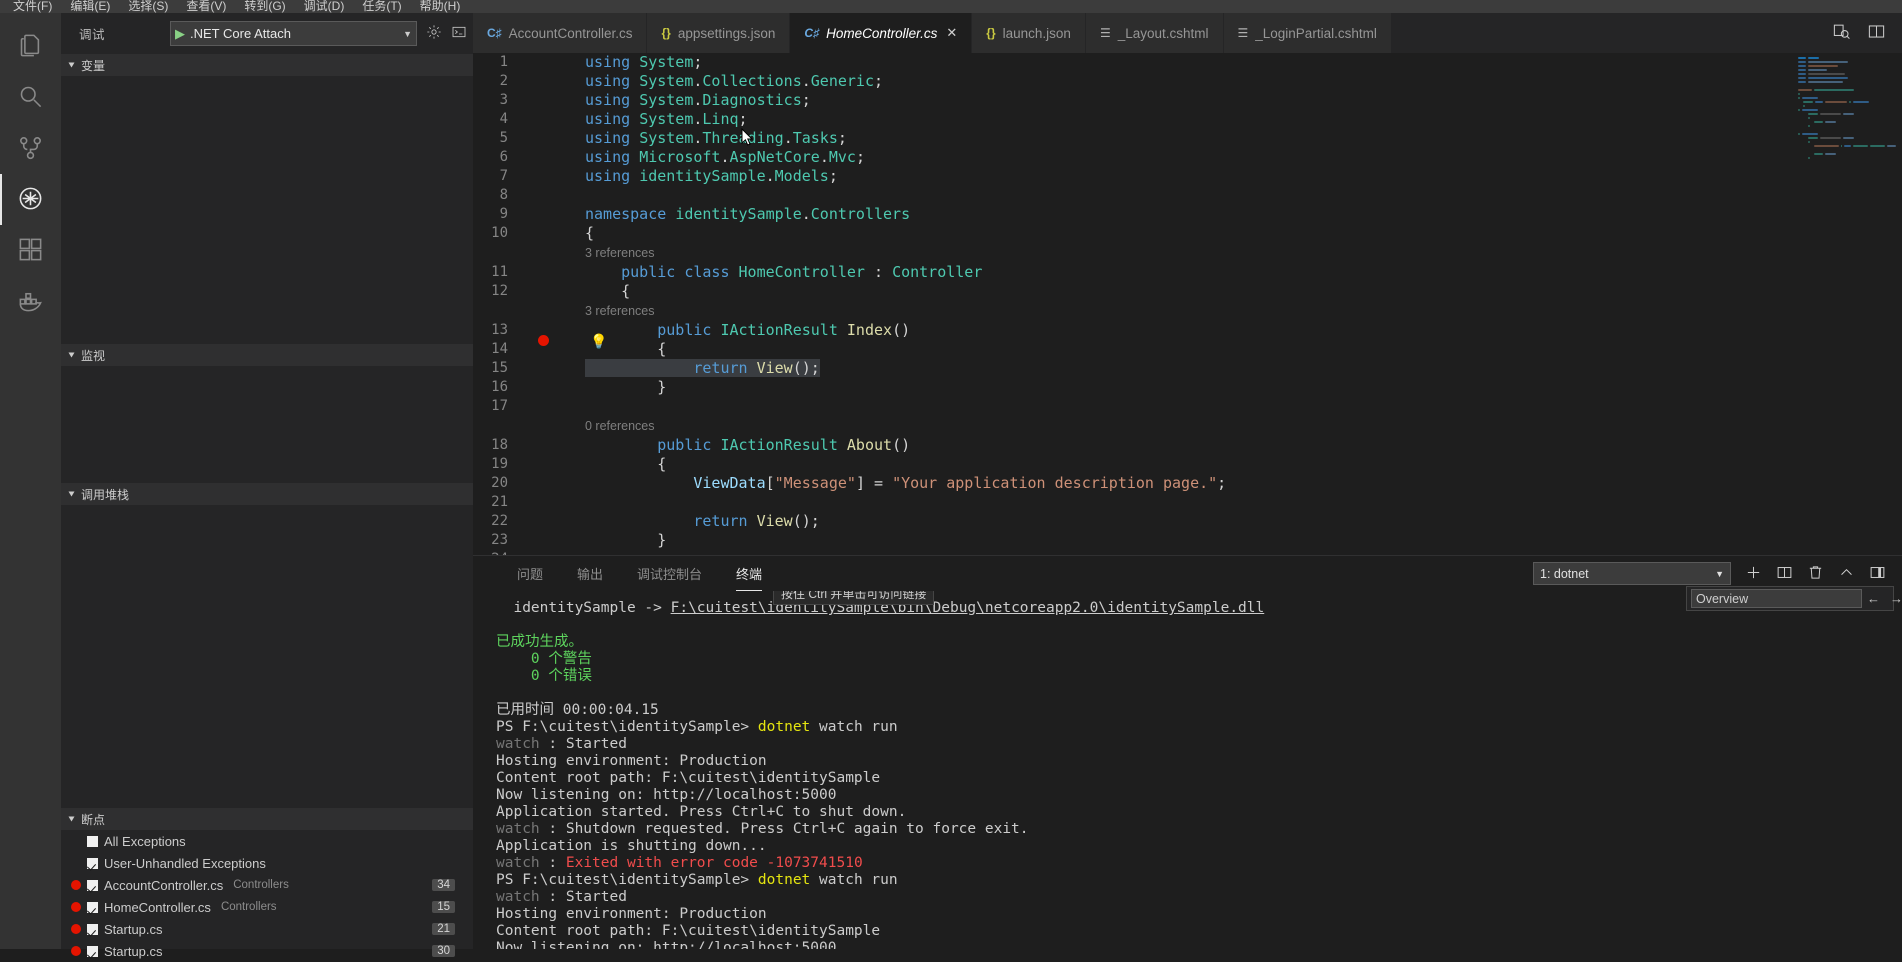  What do you see at coordinates (206, 6) in the screenshot?
I see `menu-item-3: 查看(V)` at bounding box center [206, 6].